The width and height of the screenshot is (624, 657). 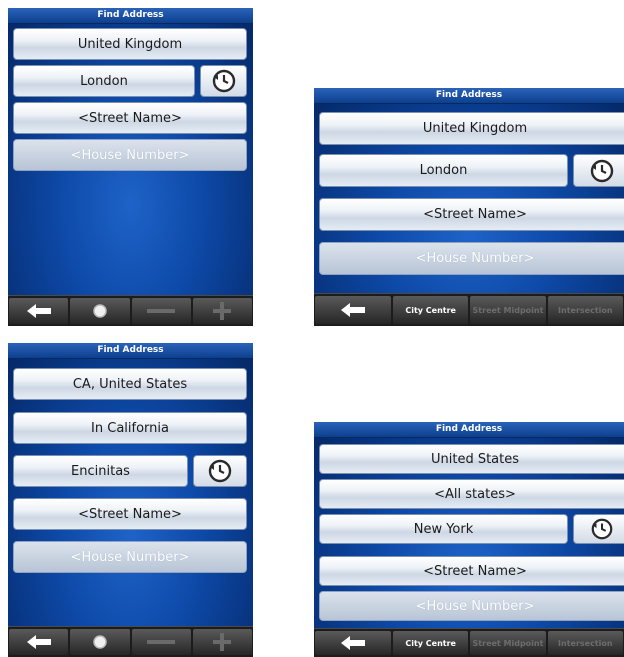 What do you see at coordinates (100, 471) in the screenshot?
I see `city-button: Encinitas` at bounding box center [100, 471].